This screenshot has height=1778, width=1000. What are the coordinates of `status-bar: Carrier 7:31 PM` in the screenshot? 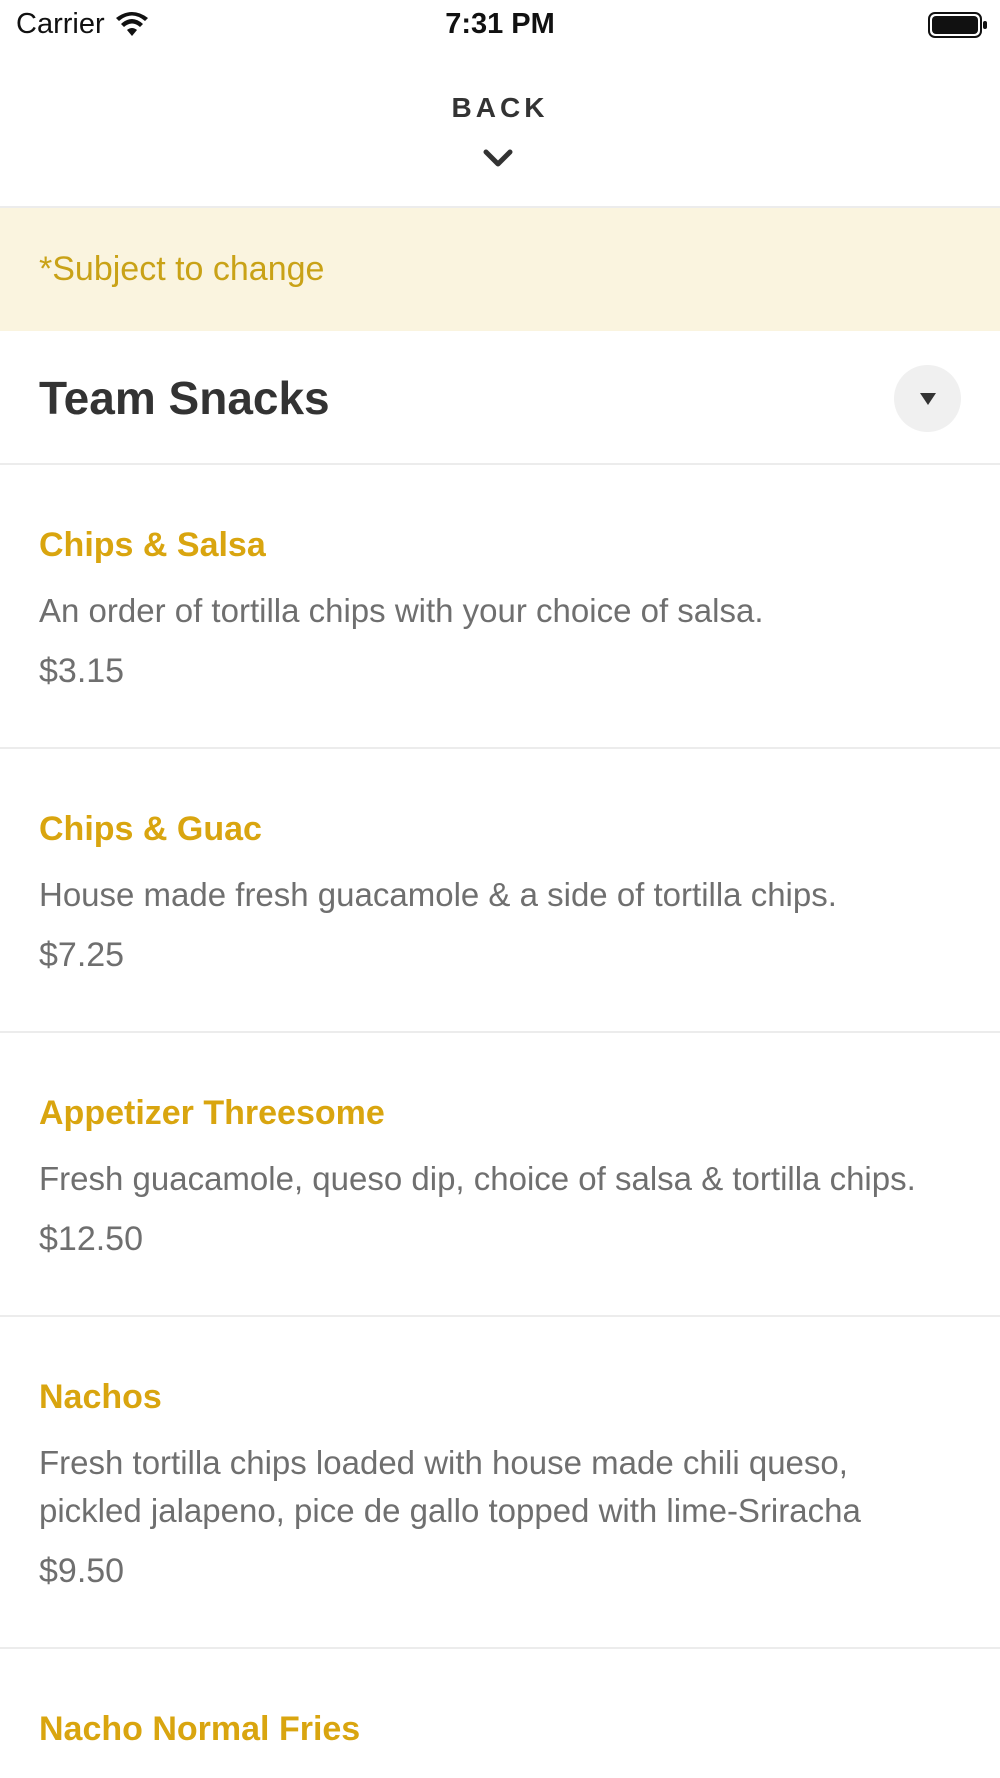 It's located at (500, 26).